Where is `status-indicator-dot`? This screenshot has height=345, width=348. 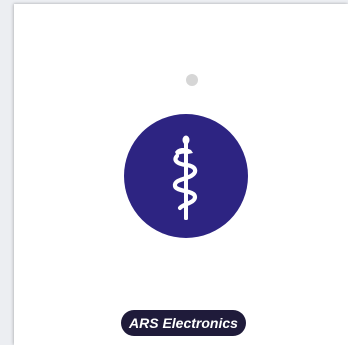
status-indicator-dot is located at coordinates (192, 80).